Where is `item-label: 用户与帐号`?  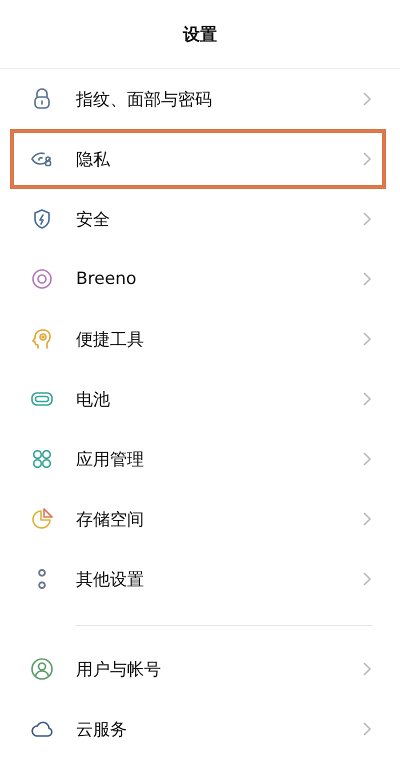
item-label: 用户与帐号 is located at coordinates (119, 669).